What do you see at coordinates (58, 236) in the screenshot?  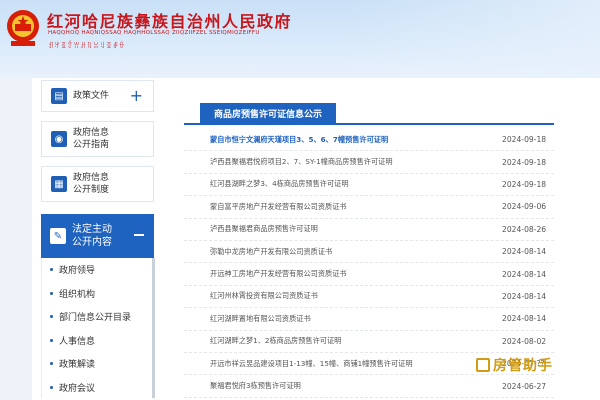 I see `document-icon: ✎` at bounding box center [58, 236].